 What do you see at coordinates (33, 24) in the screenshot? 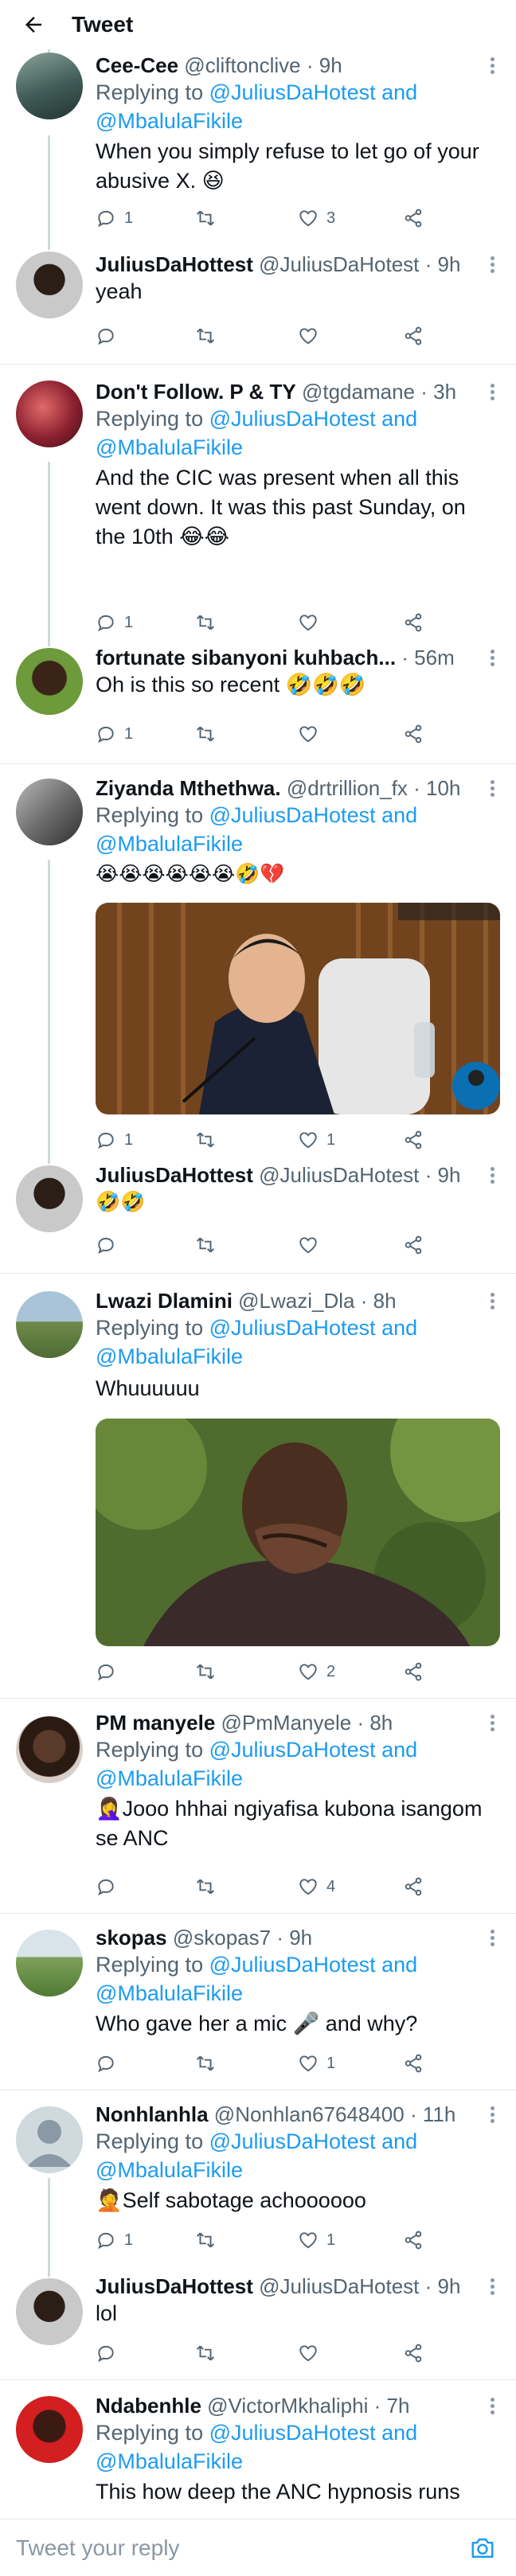
I see `back-button` at bounding box center [33, 24].